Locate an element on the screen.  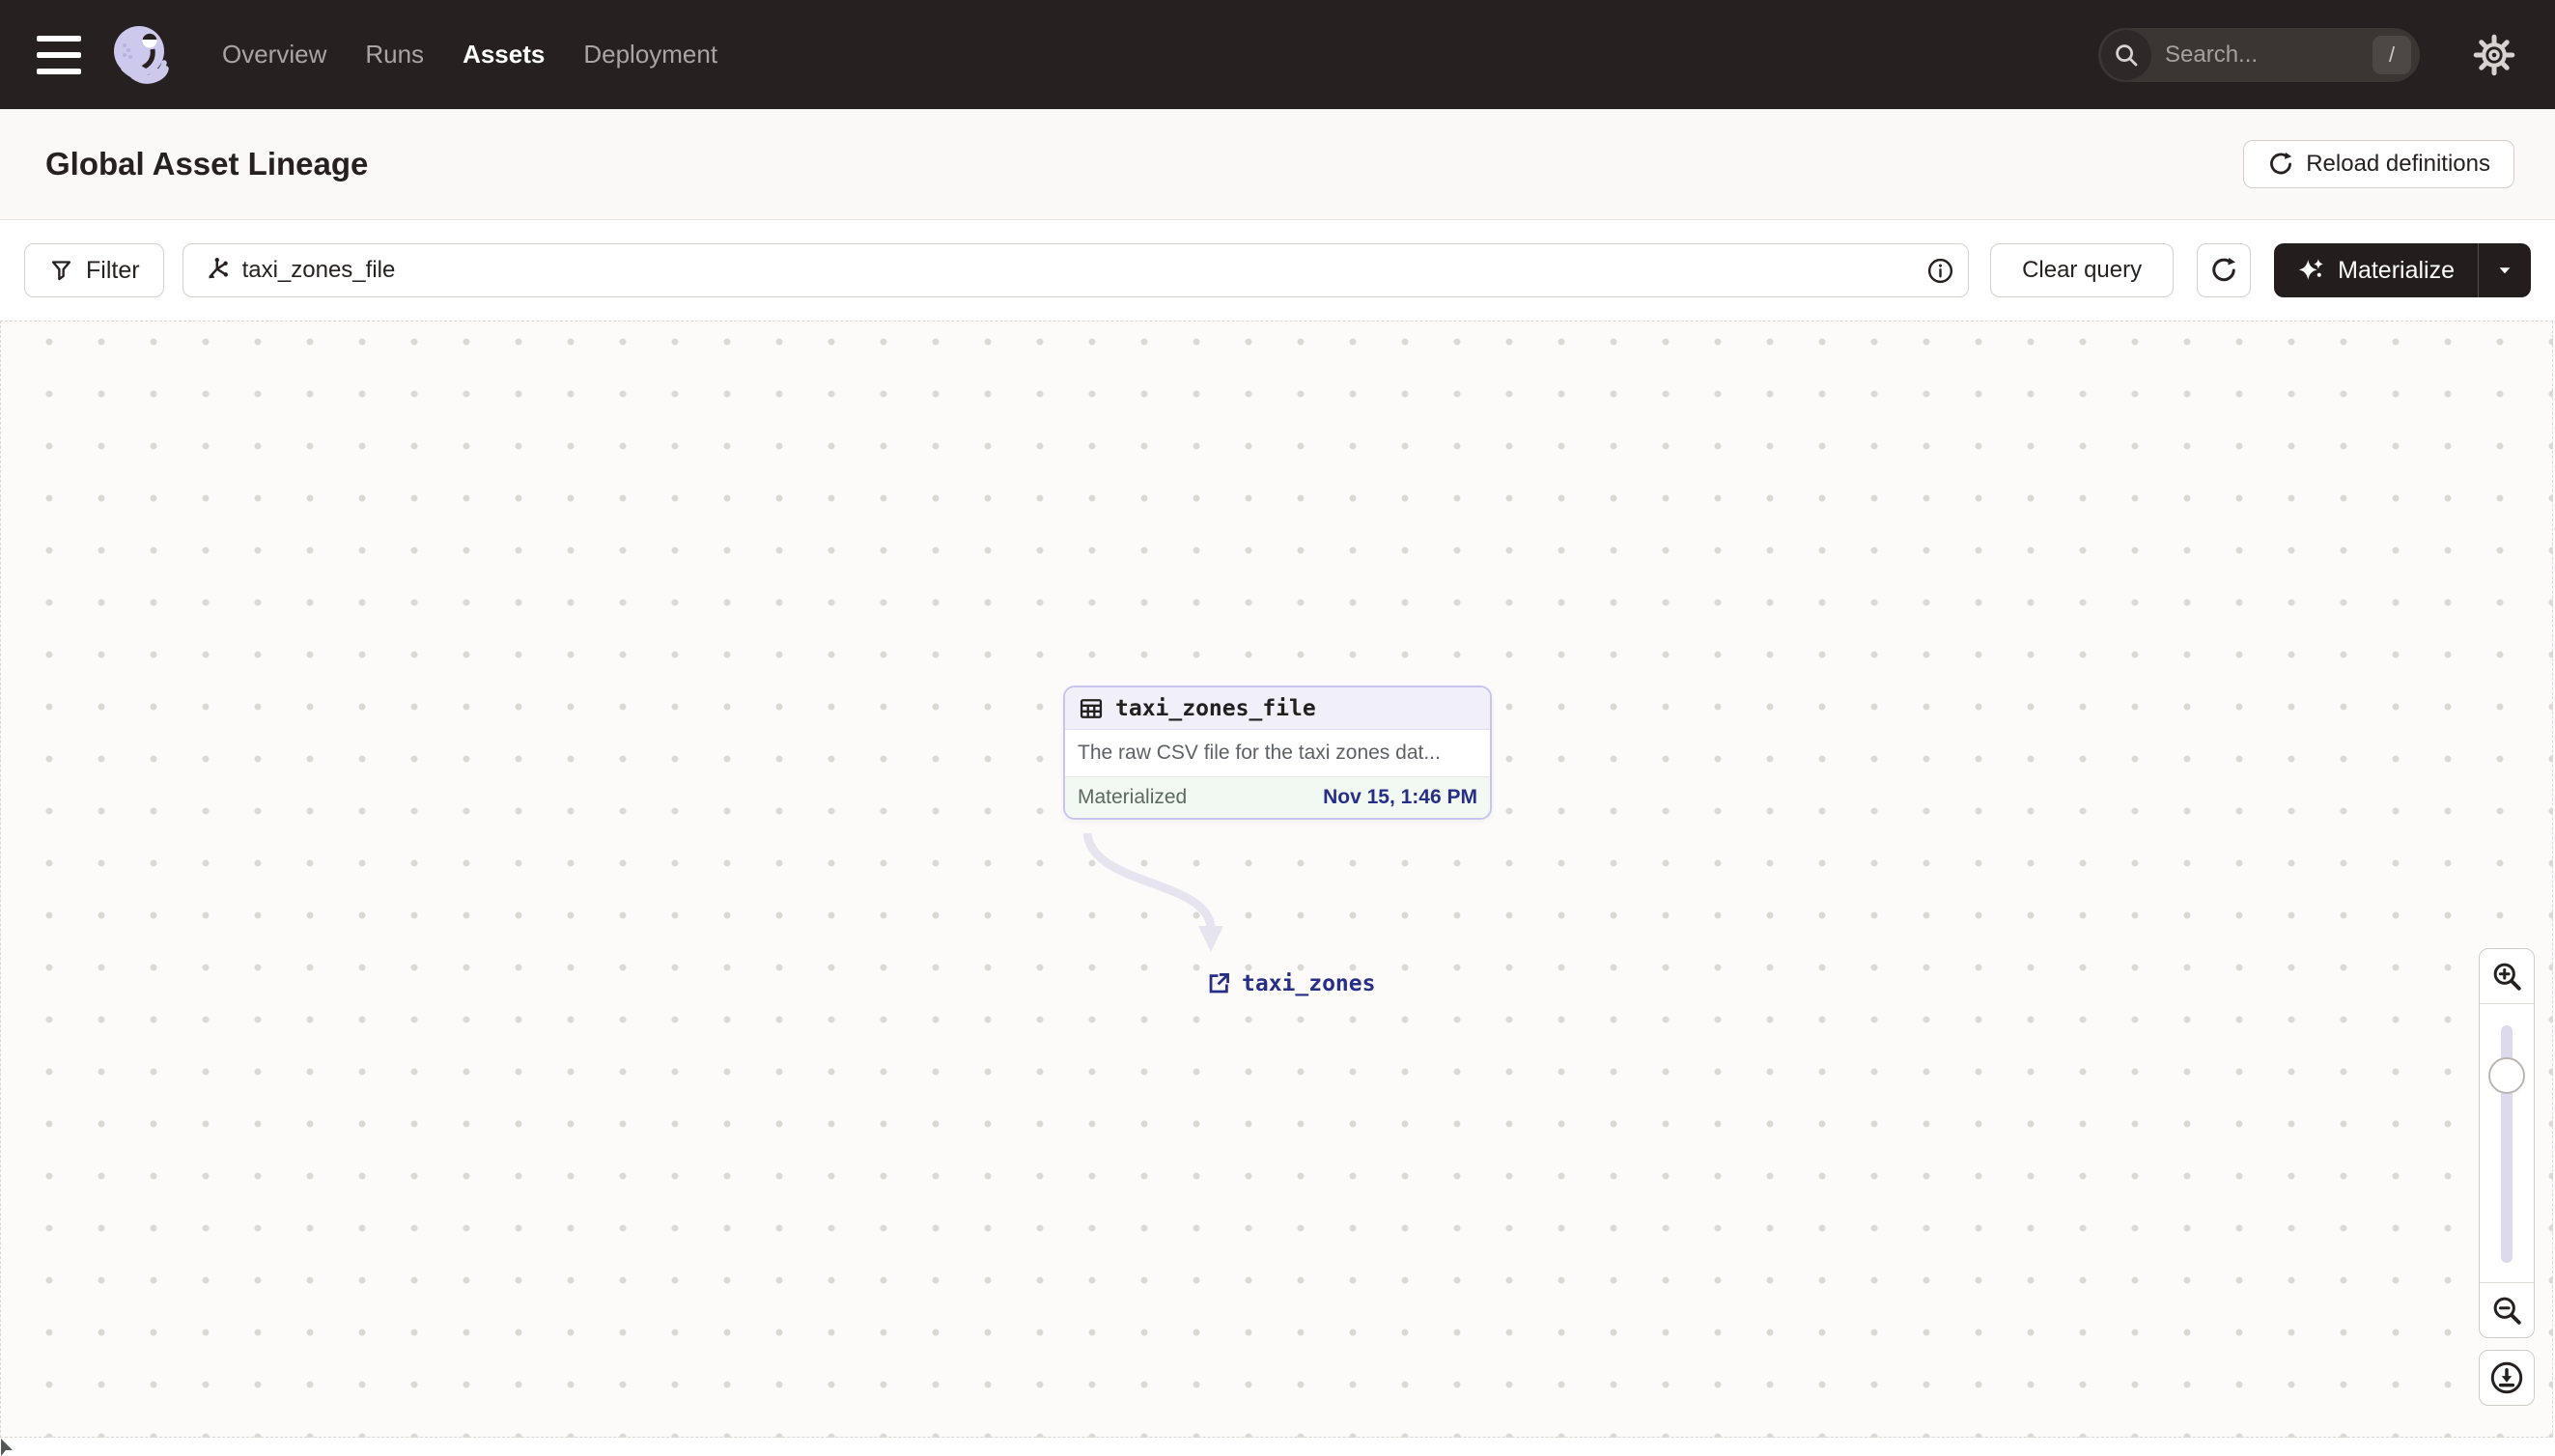
zoom-slider is located at coordinates (2507, 1143).